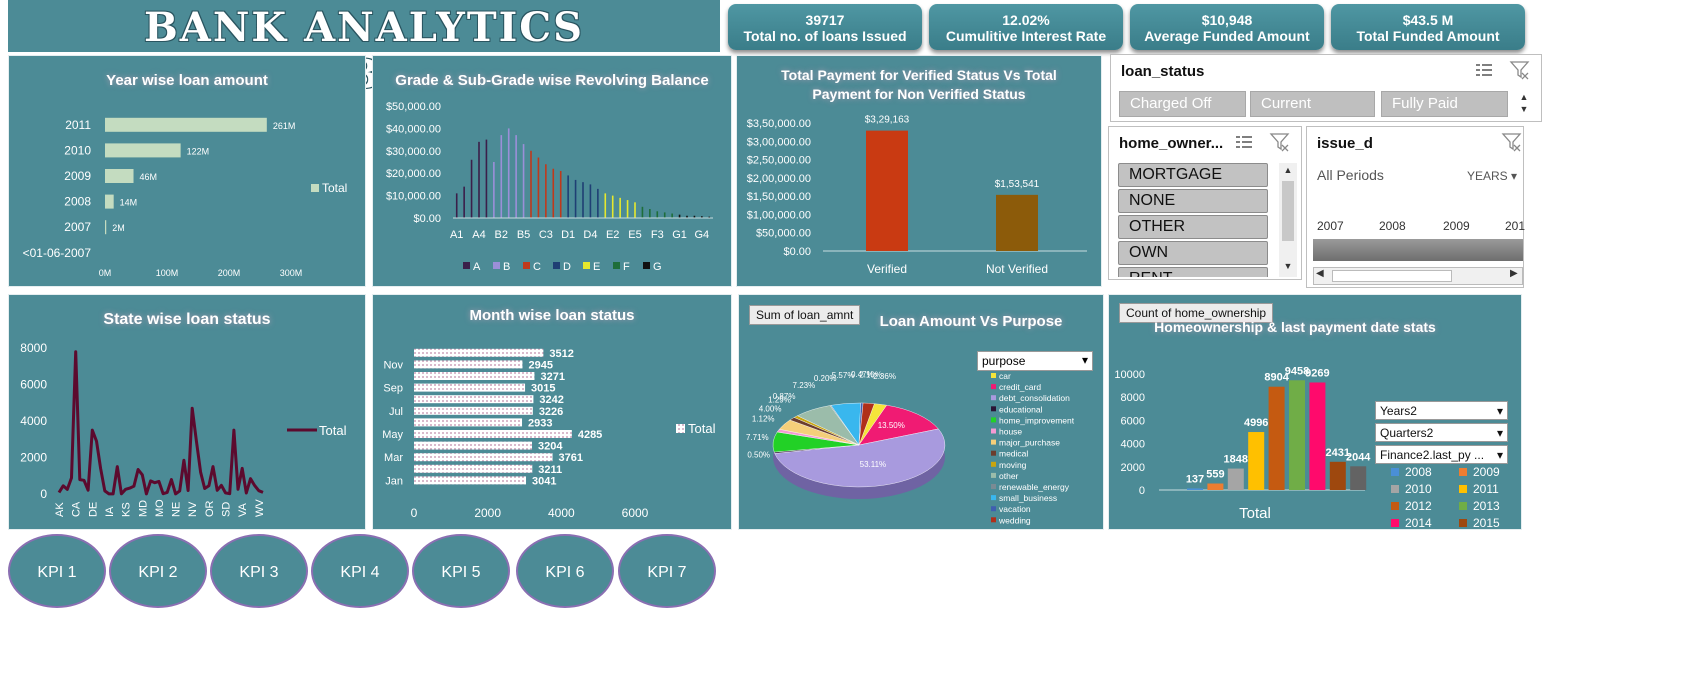 This screenshot has height=676, width=1691. Describe the element at coordinates (57, 571) in the screenshot. I see `kpi-1-button: KPI 1` at that location.